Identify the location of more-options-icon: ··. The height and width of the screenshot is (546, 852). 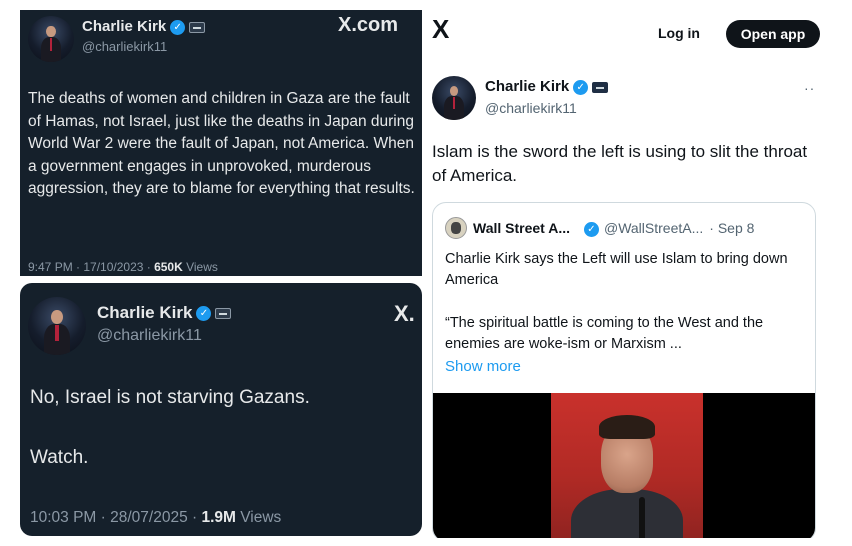
(809, 88).